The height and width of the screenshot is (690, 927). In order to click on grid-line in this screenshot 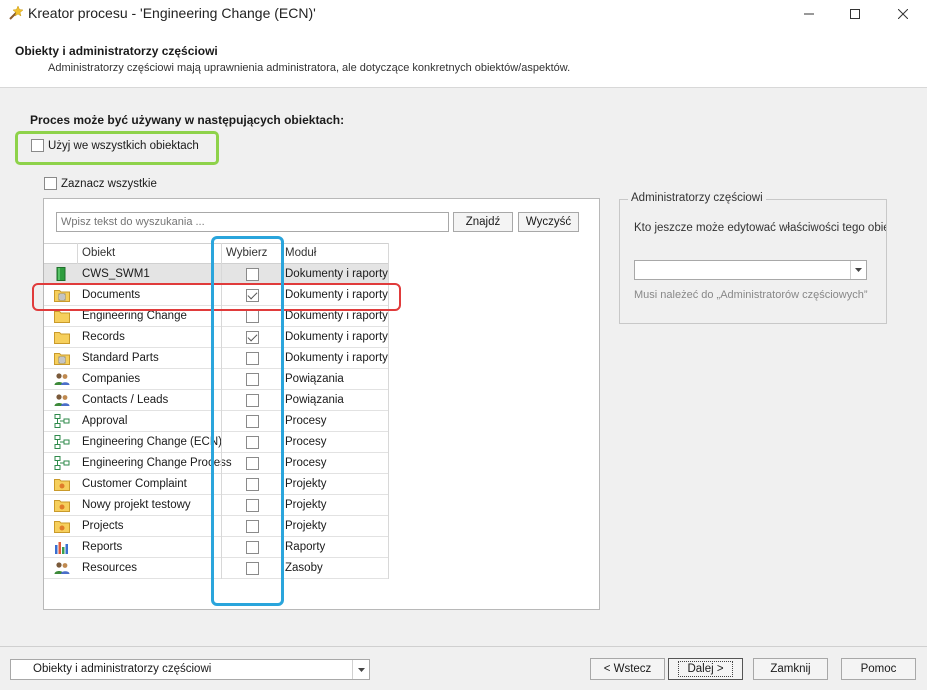, I will do `click(77, 253)`.